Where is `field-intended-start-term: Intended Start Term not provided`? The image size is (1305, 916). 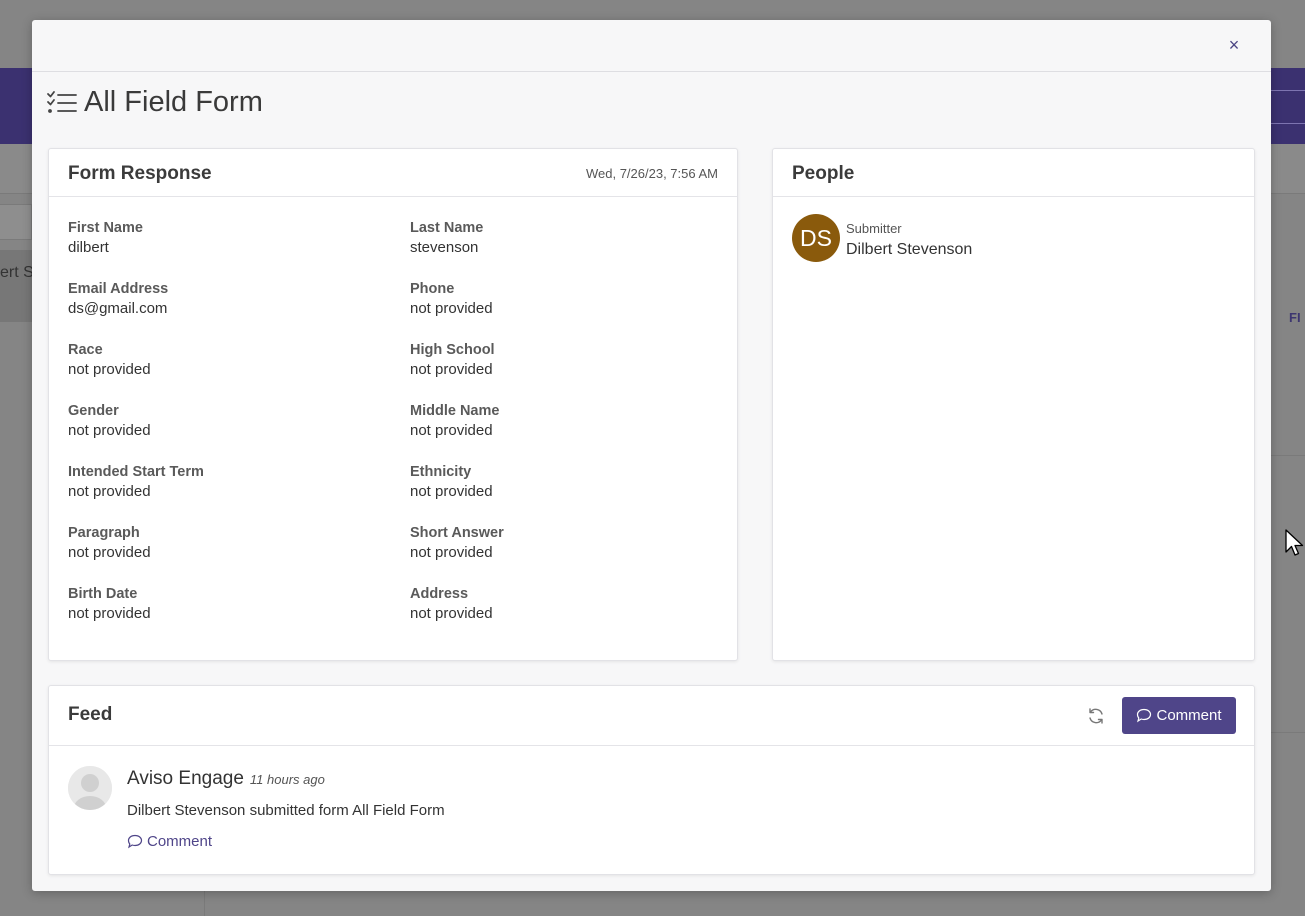 field-intended-start-term: Intended Start Term not provided is located at coordinates (136, 483).